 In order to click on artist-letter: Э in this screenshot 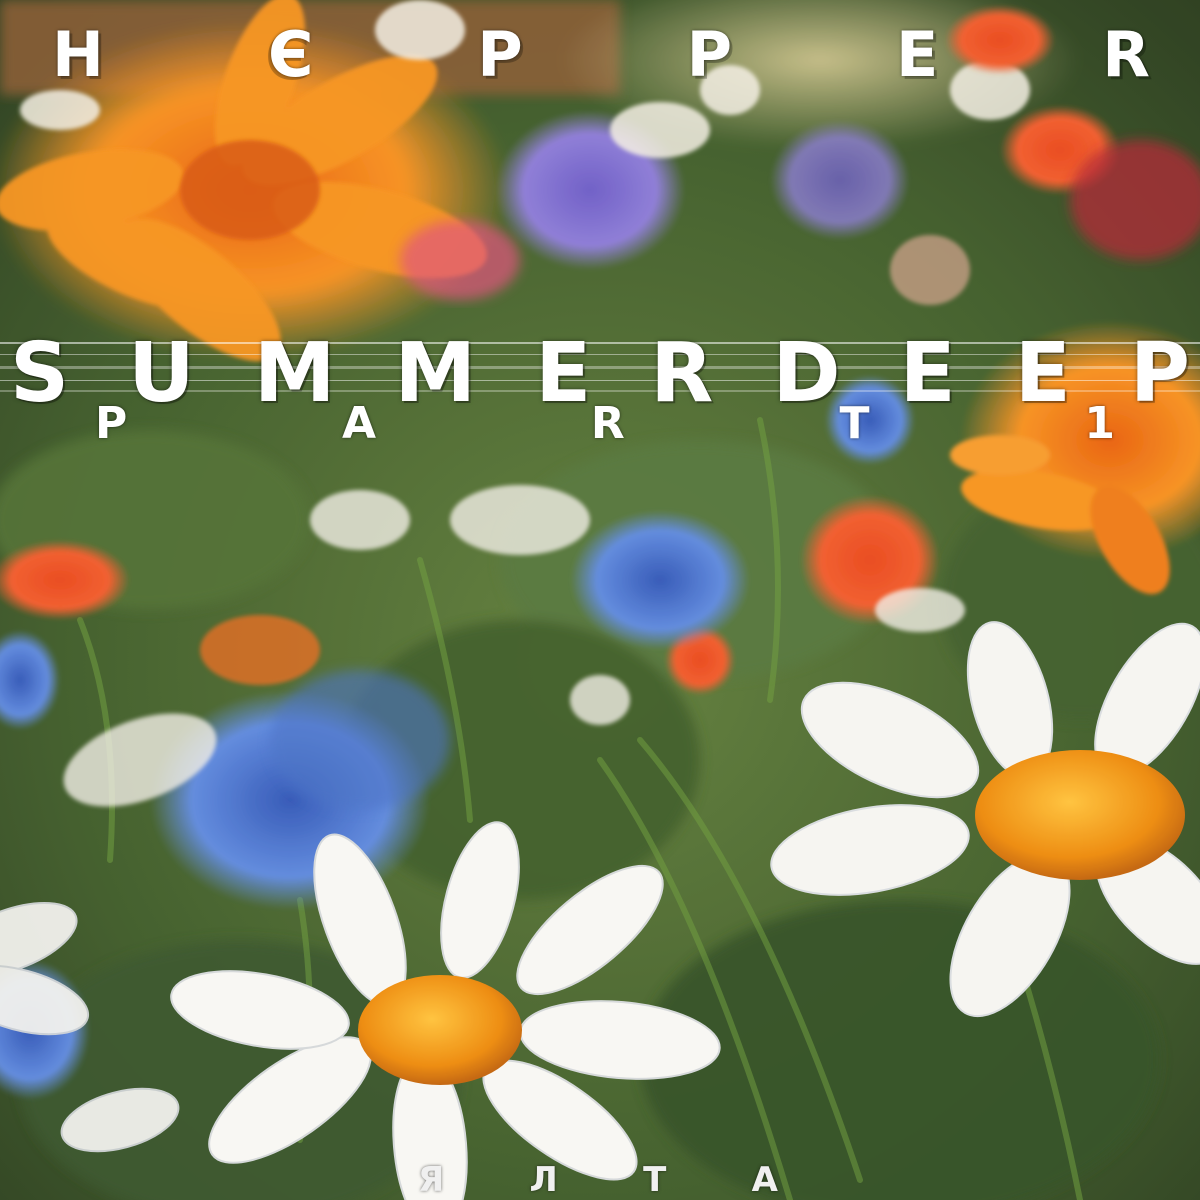, I will do `click(290, 54)`.